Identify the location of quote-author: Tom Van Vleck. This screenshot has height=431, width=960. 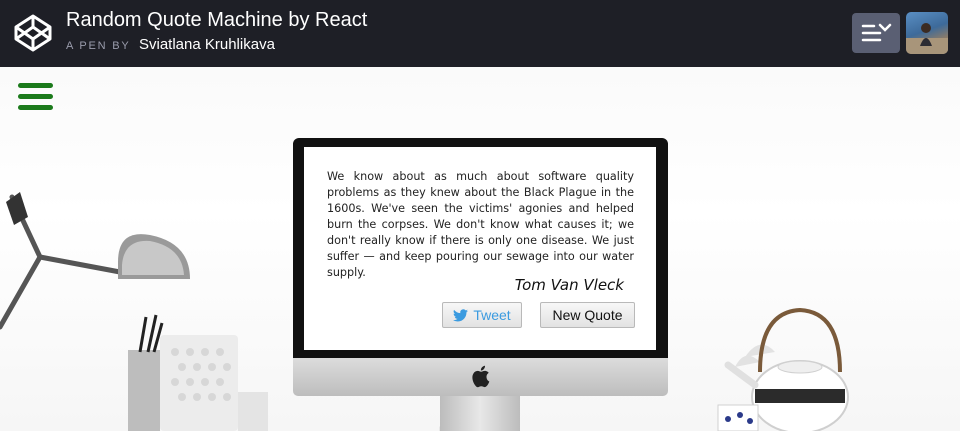
(569, 285).